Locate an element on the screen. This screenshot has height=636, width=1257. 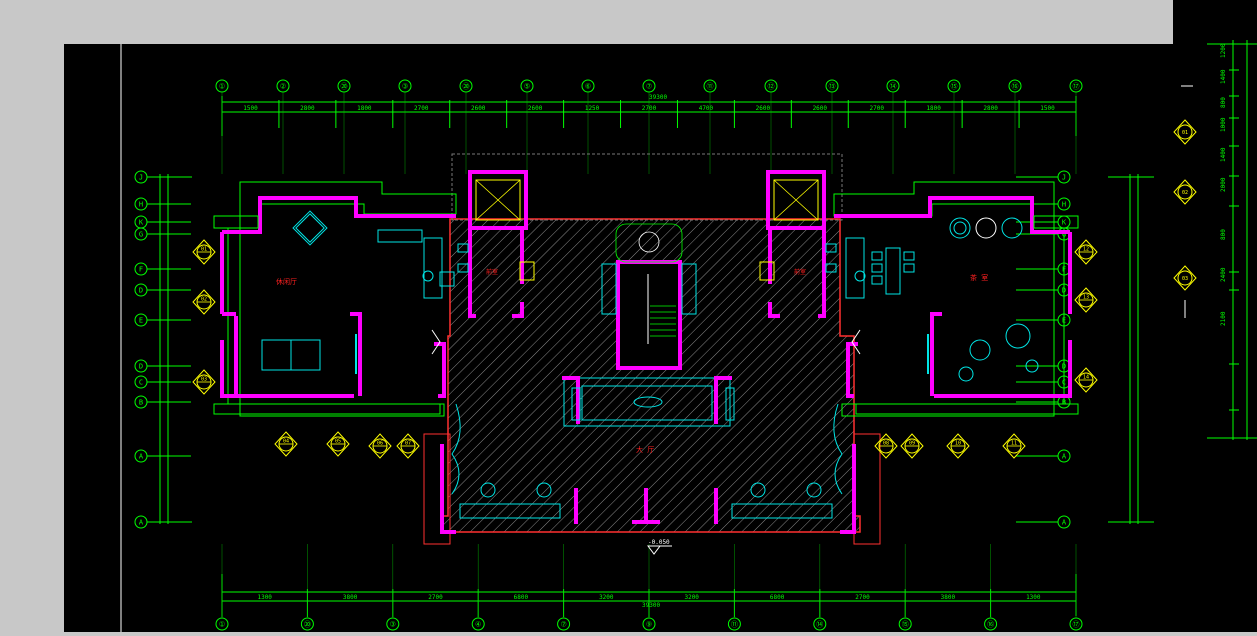
right-dimension-ruler is located at coordinates (1131, 349).